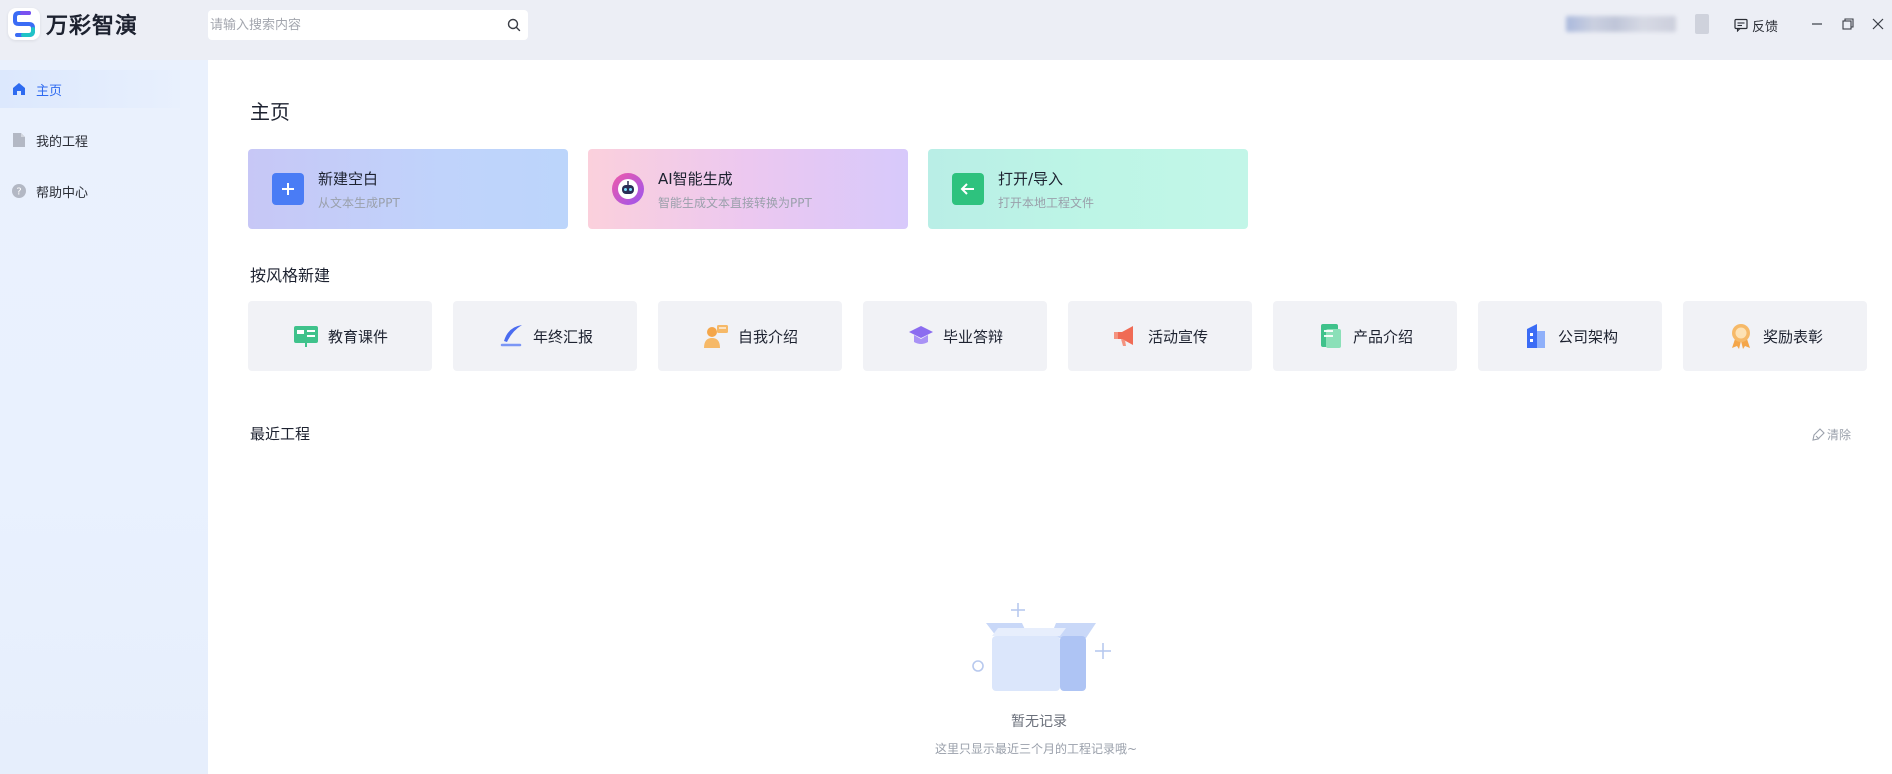  I want to click on home-icon, so click(19, 89).